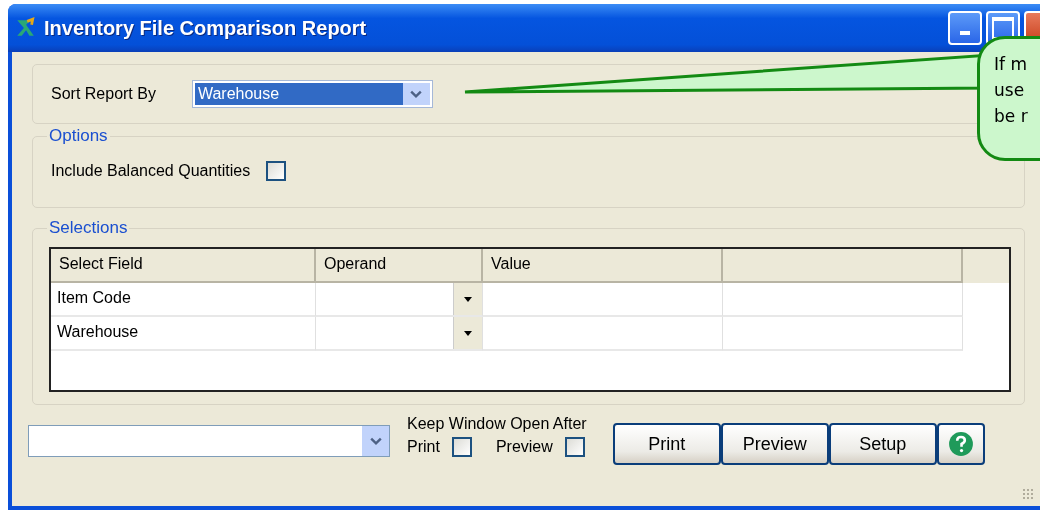 The height and width of the screenshot is (514, 1040). I want to click on table-cell: Item Code, so click(183, 300).